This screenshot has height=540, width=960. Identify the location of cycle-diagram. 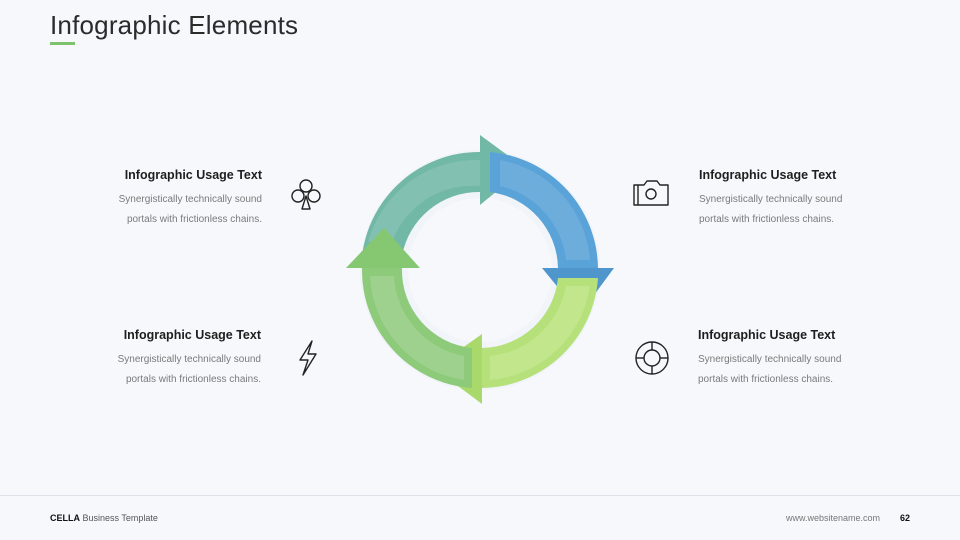
(480, 269).